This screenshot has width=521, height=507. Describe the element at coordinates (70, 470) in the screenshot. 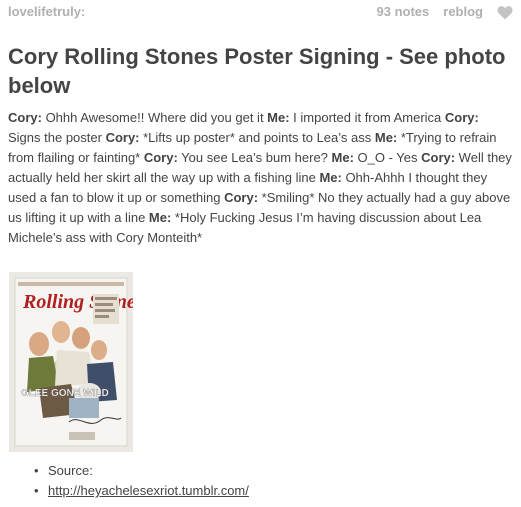

I see `source-label: Source:` at that location.